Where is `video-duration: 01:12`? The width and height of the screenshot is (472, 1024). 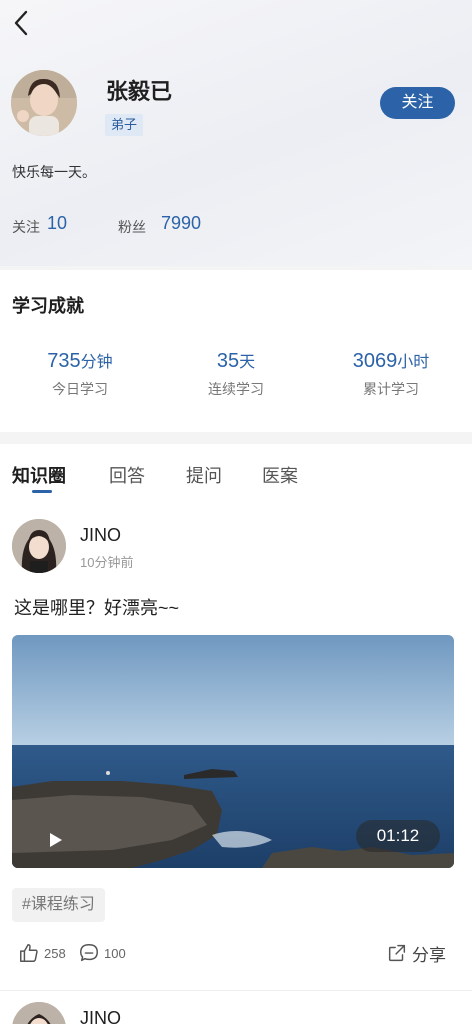 video-duration: 01:12 is located at coordinates (398, 836).